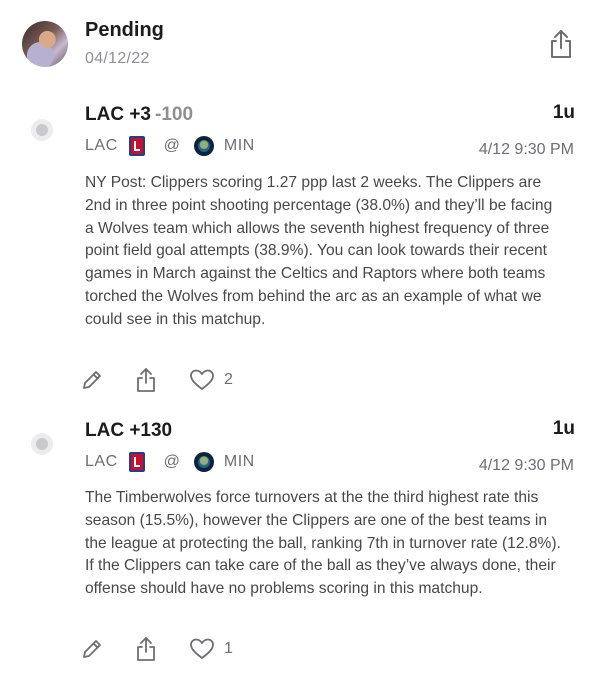 This screenshot has height=680, width=603. What do you see at coordinates (239, 461) in the screenshot?
I see `home-team: MIN` at bounding box center [239, 461].